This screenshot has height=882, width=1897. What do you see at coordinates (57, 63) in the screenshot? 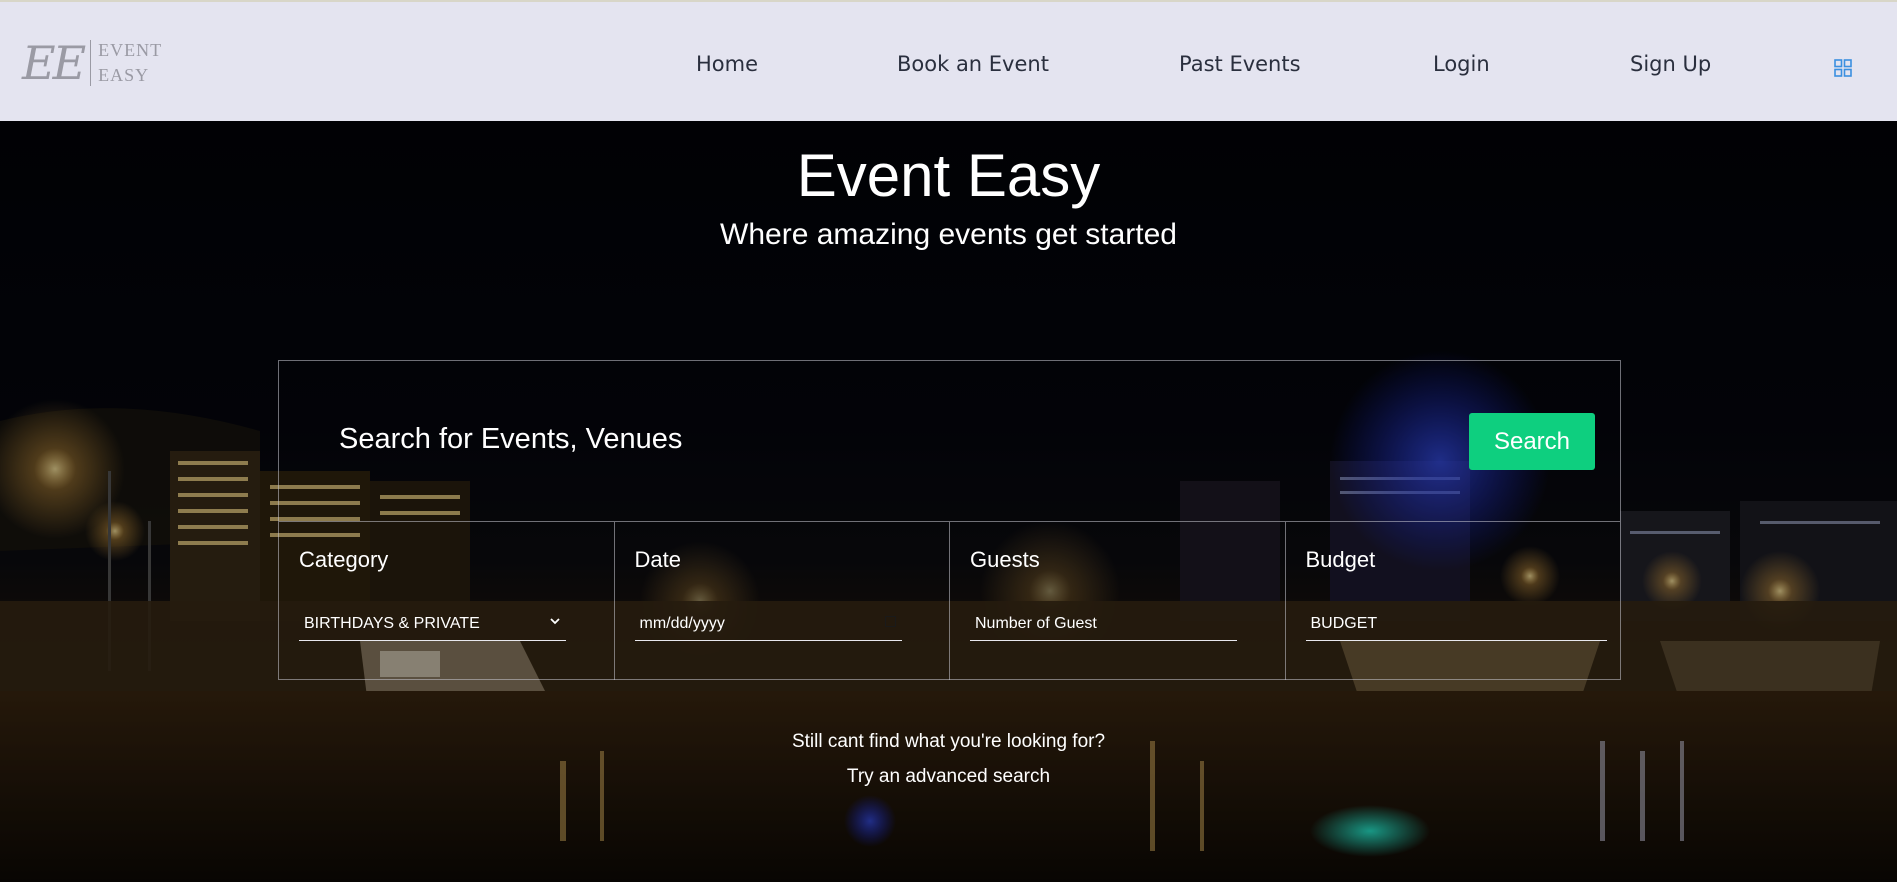
I see `logo-mark: EE` at bounding box center [57, 63].